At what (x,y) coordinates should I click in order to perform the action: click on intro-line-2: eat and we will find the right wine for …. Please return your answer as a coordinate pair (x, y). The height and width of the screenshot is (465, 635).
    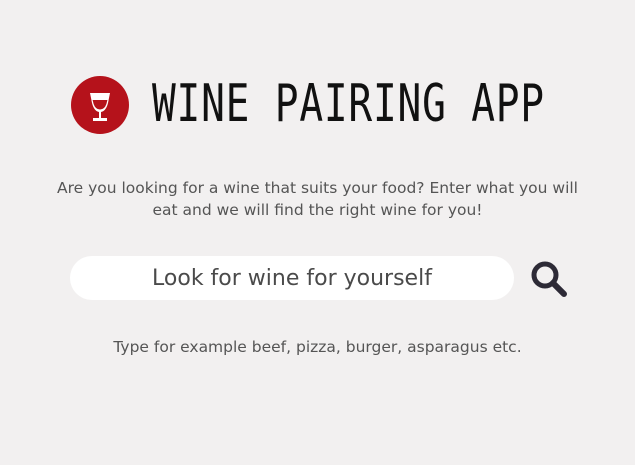
    Looking at the image, I should click on (317, 210).